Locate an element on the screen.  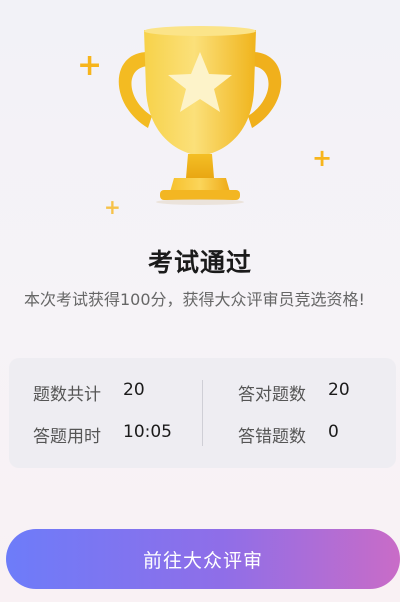
time-used-value: 10:05 is located at coordinates (147, 432).